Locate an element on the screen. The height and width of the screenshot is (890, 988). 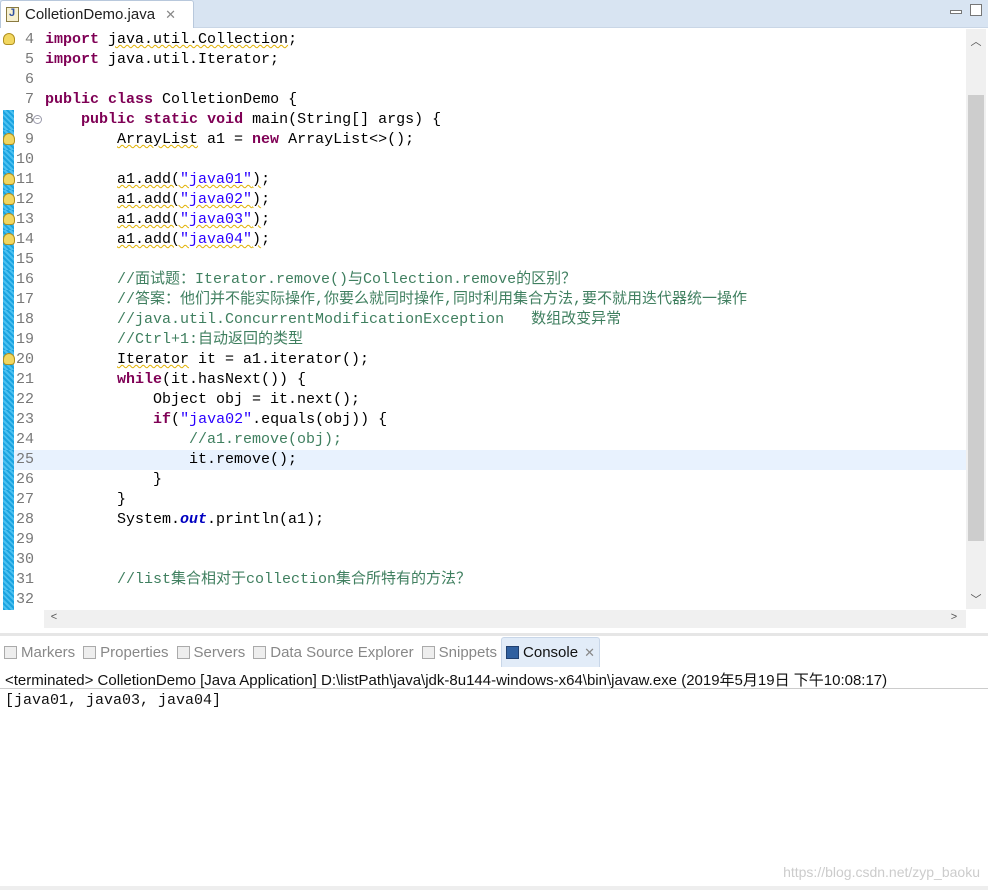
code-line: 14 a1.add("java04"); is located at coordinates (483, 240).